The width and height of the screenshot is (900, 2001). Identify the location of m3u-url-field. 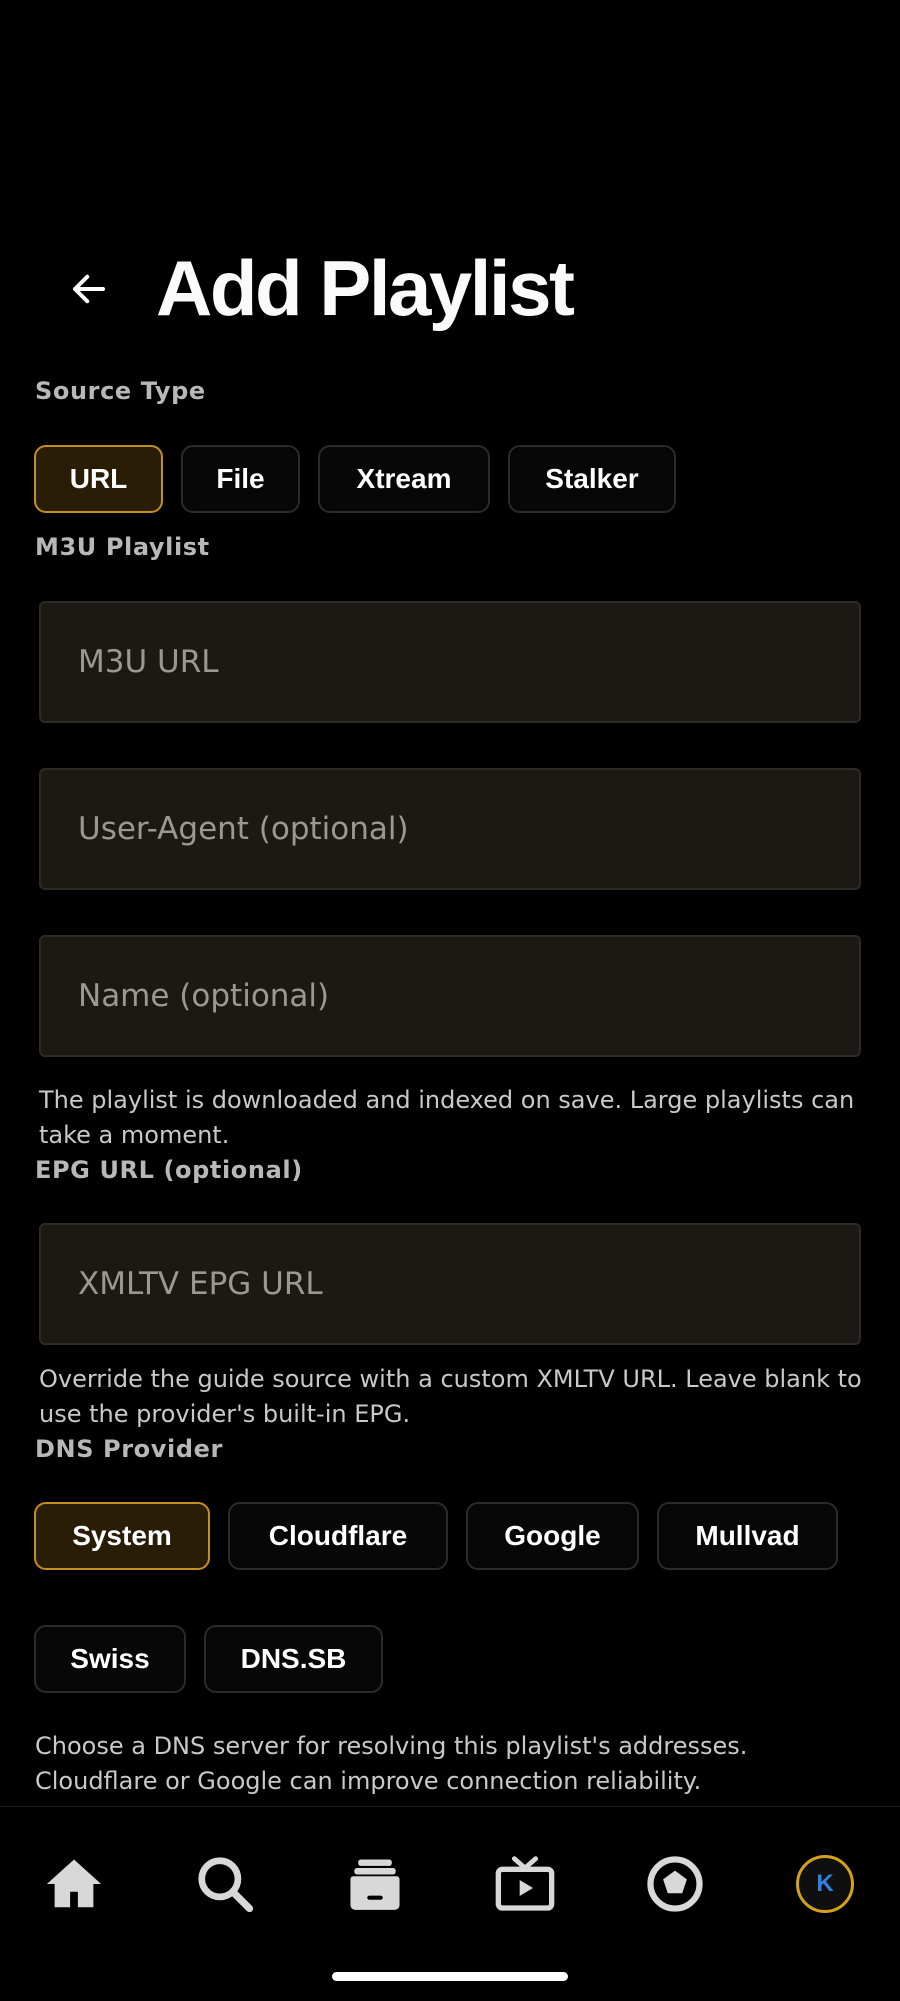
(450, 662).